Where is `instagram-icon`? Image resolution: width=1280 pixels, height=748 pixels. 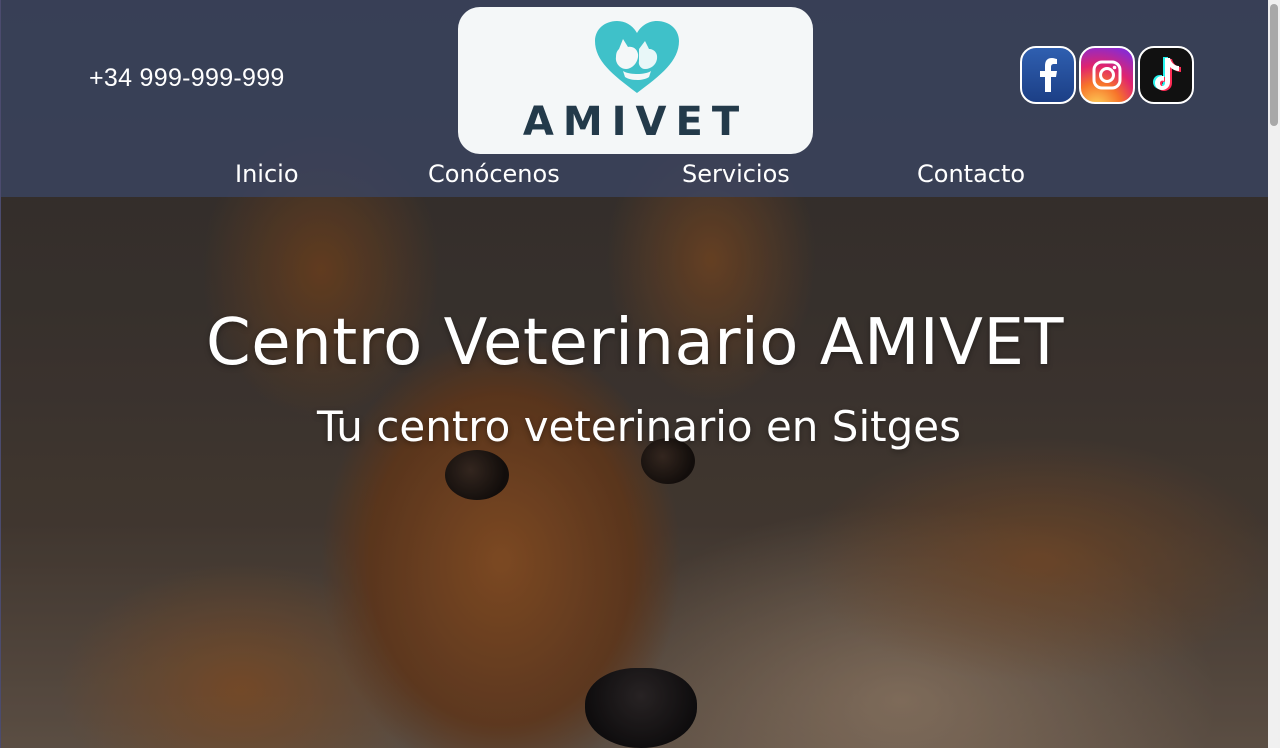
instagram-icon is located at coordinates (1107, 75).